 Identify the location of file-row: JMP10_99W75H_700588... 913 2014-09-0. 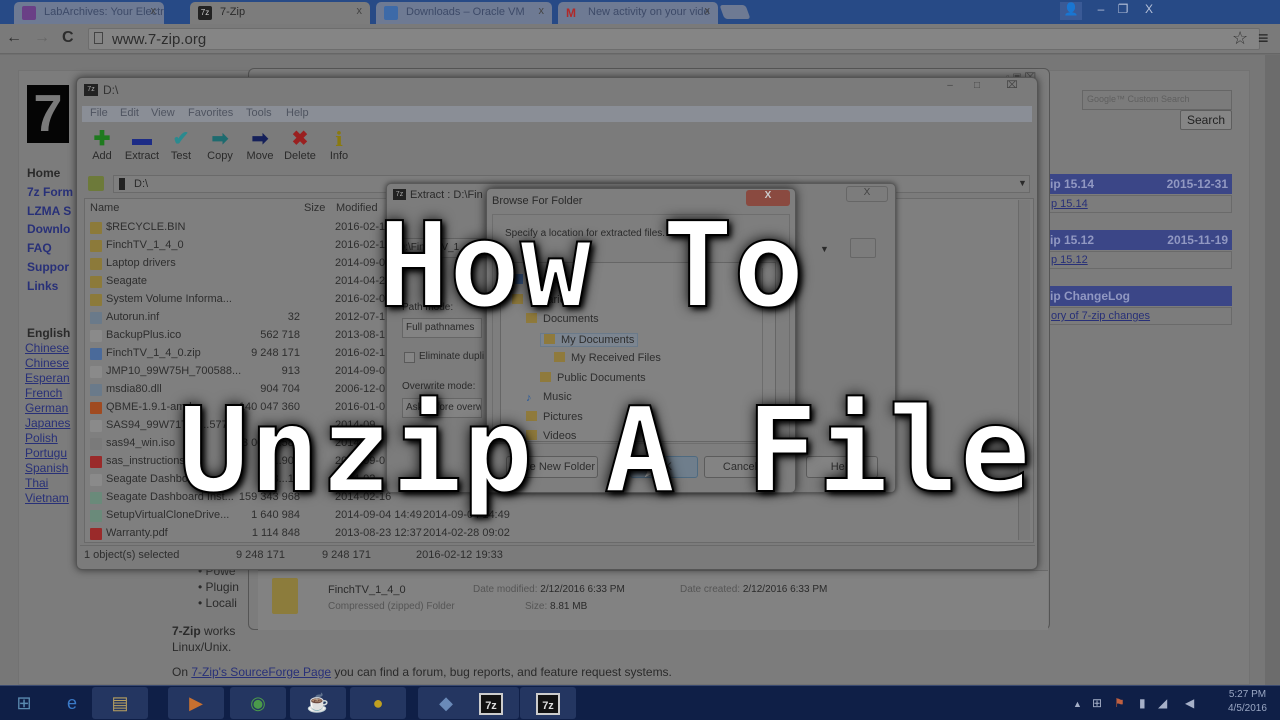
(240, 373).